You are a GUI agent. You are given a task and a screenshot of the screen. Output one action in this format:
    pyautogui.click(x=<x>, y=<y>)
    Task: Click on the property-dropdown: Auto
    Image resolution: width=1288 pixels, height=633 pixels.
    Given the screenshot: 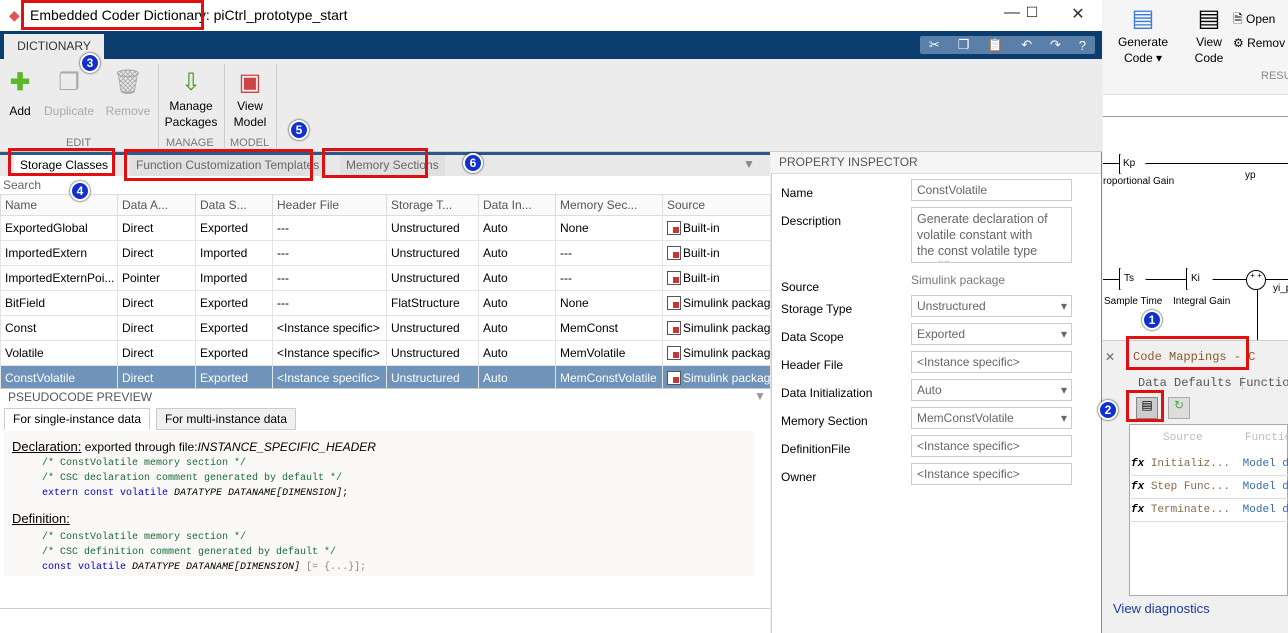 What is the action you would take?
    pyautogui.click(x=991, y=390)
    